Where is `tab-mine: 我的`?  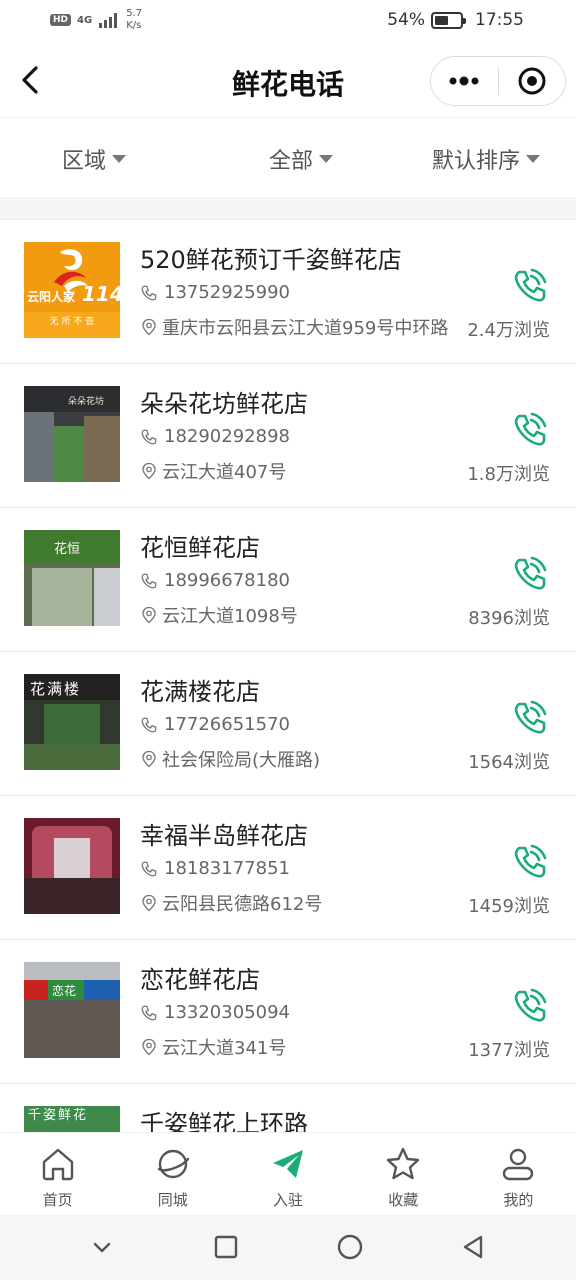
tab-mine: 我的 is located at coordinates (518, 1173).